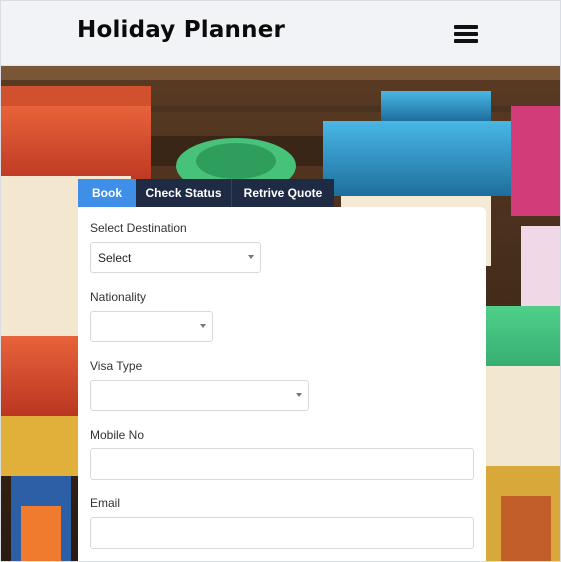  I want to click on top-header: Holiday Planner, so click(280, 33).